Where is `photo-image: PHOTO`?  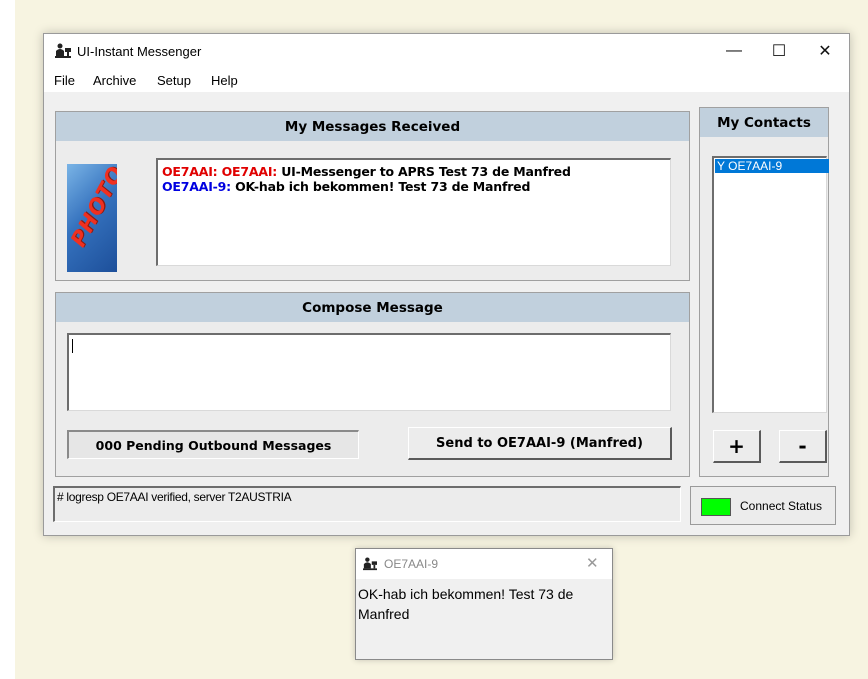 photo-image: PHOTO is located at coordinates (92, 218).